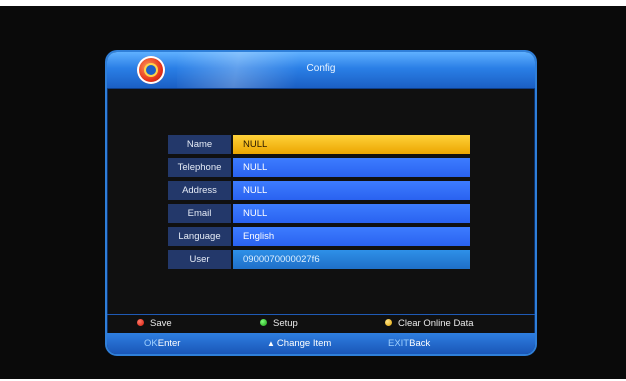 This screenshot has width=626, height=381. I want to click on field-label: Address, so click(199, 190).